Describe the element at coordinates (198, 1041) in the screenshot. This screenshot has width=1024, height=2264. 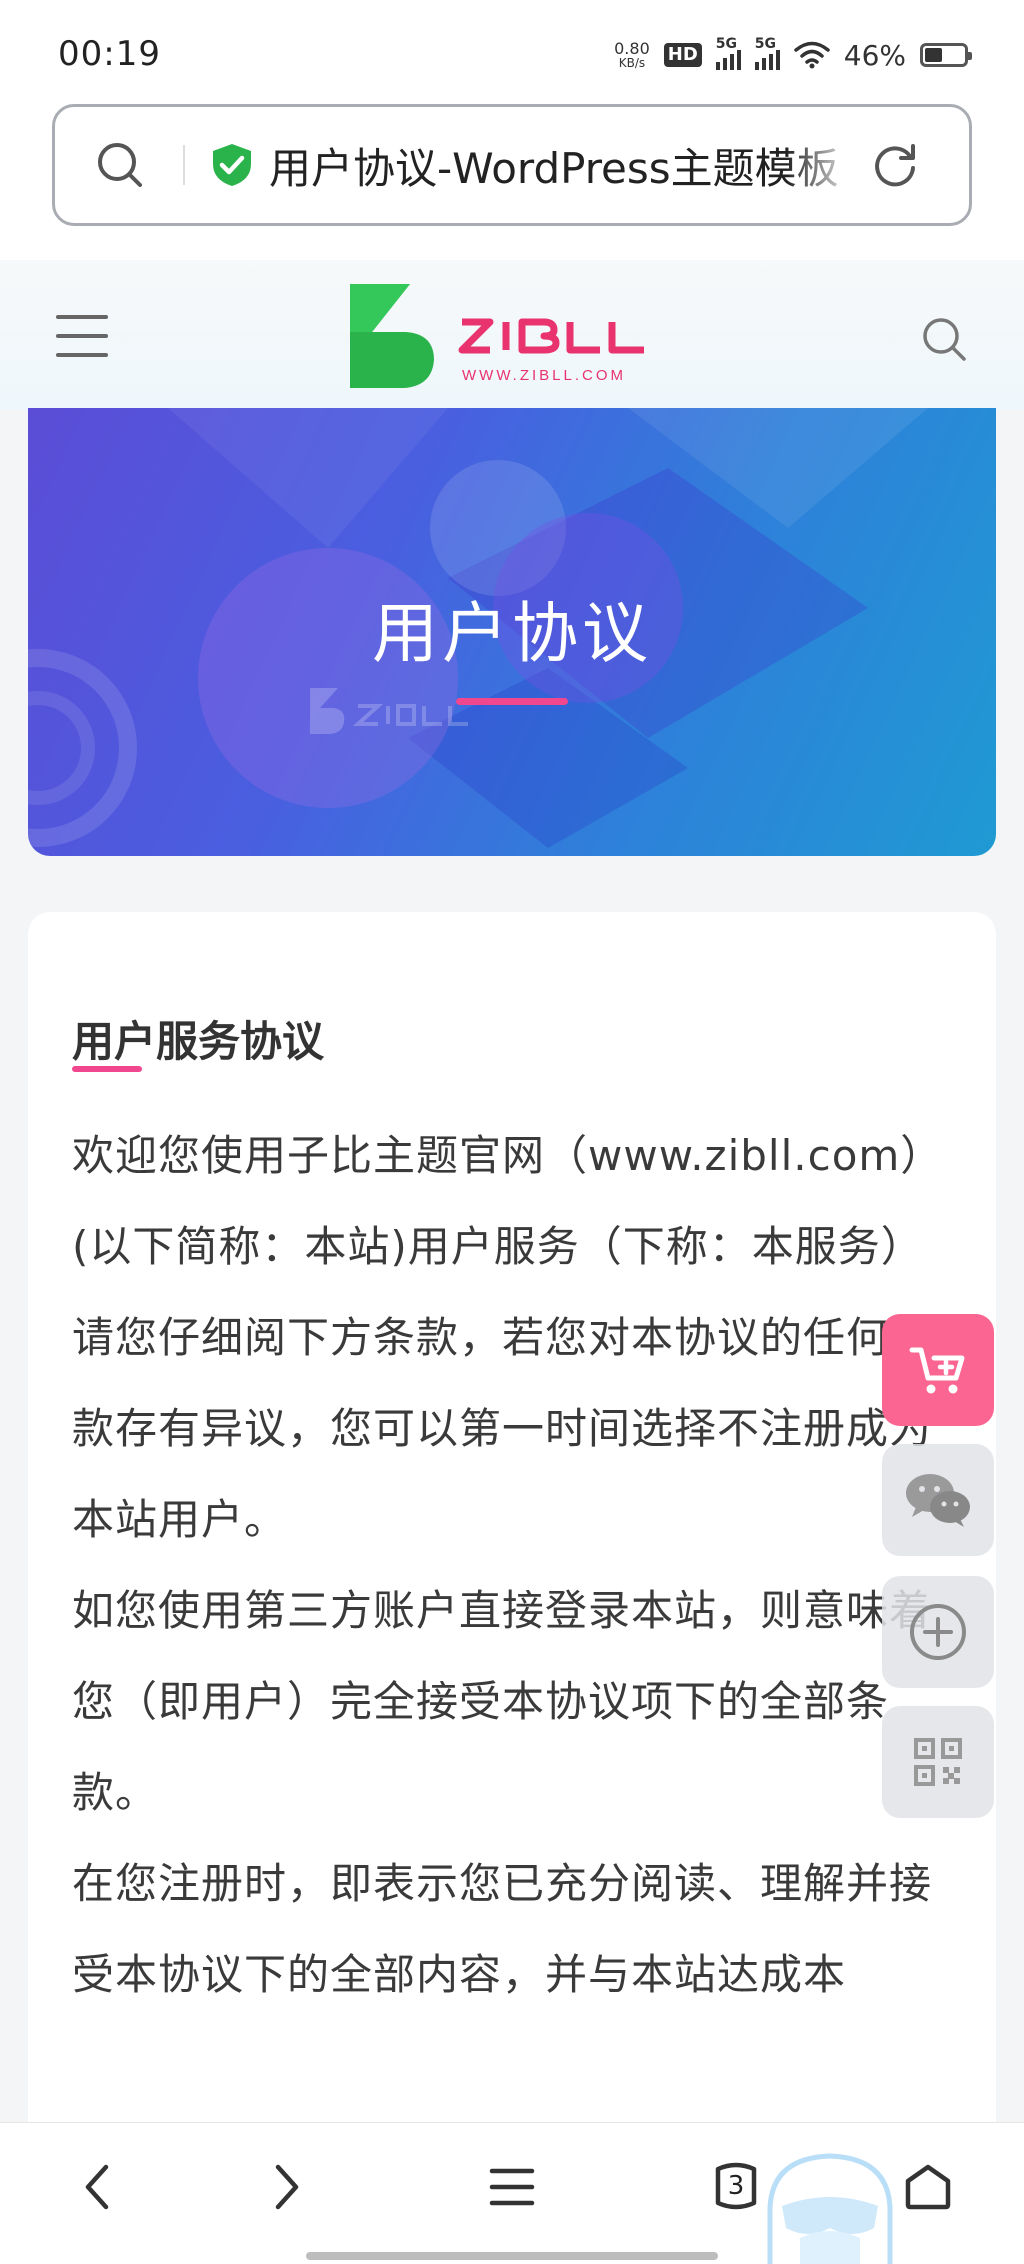
I see `section-title: 用户服务协议` at that location.